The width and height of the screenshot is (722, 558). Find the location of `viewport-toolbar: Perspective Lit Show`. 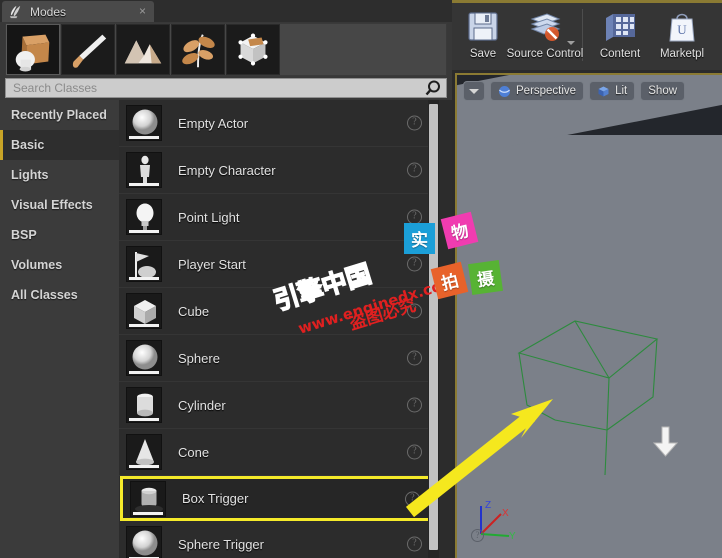

viewport-toolbar: Perspective Lit Show is located at coordinates (576, 91).